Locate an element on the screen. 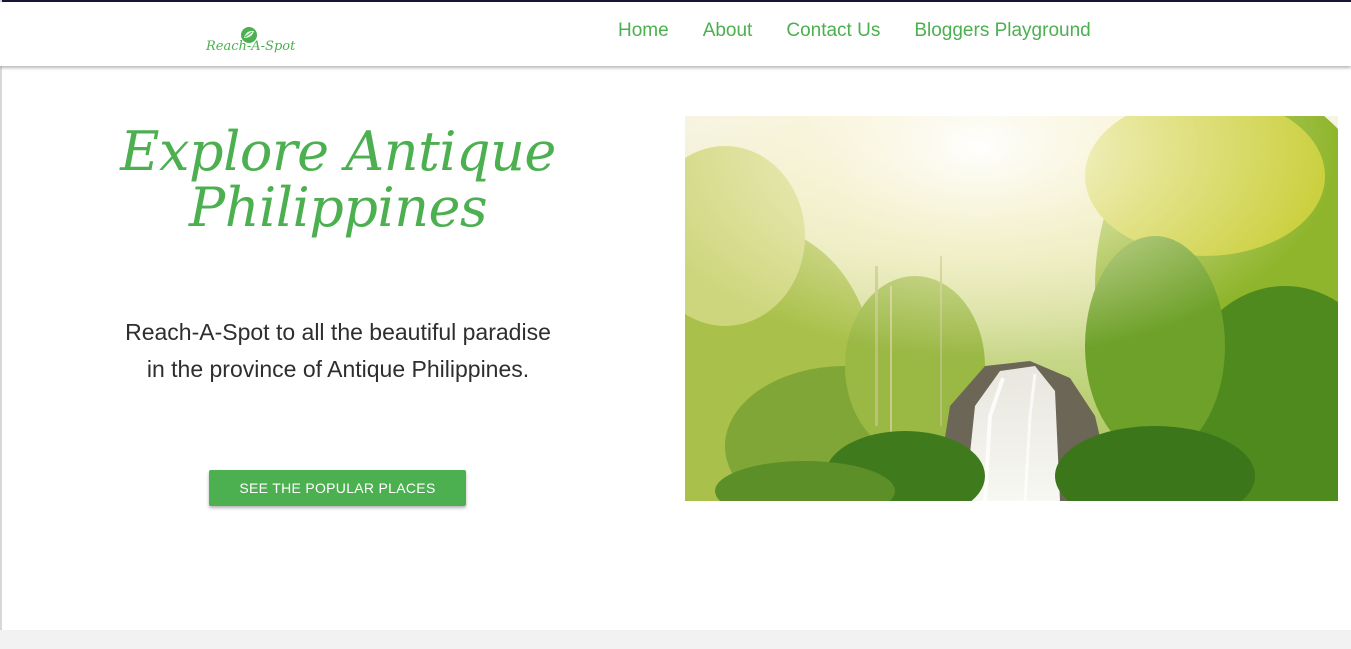 This screenshot has height=649, width=1351. hero-title-line2: Philippines is located at coordinates (338, 207).